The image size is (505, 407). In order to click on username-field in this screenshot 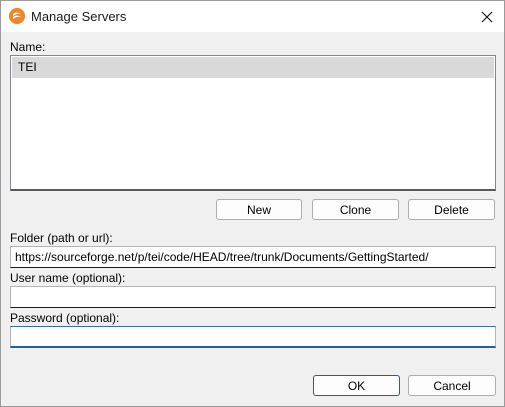, I will do `click(253, 297)`.